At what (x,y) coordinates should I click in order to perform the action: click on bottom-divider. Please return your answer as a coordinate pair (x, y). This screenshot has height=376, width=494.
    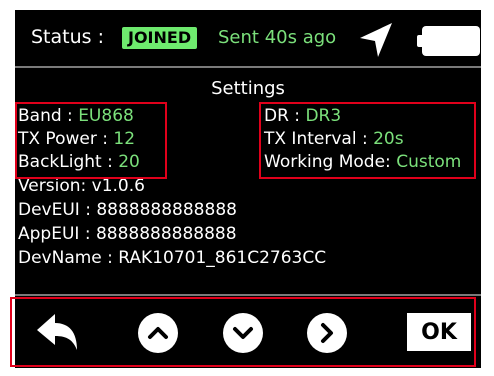
    Looking at the image, I should click on (248, 295).